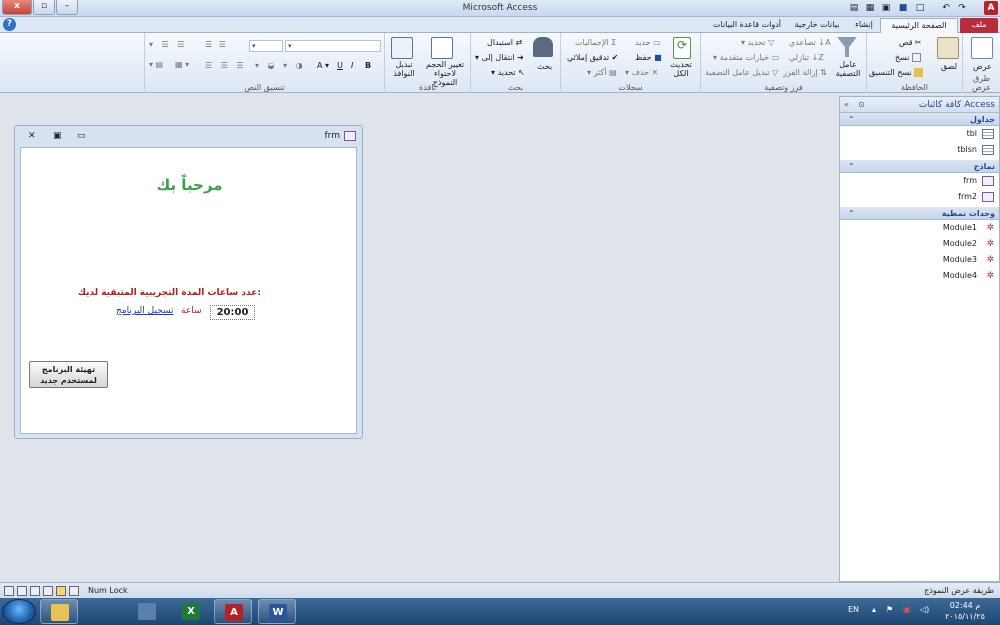  I want to click on totals-button: الإجماليات Σ, so click(595, 42).